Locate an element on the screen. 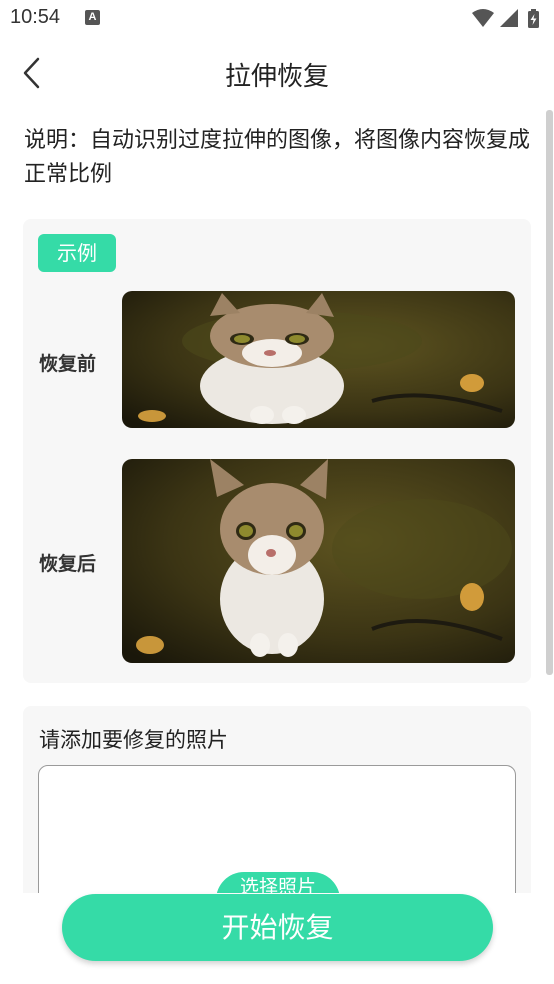  status-bar: 10:54 A is located at coordinates (277, 19).